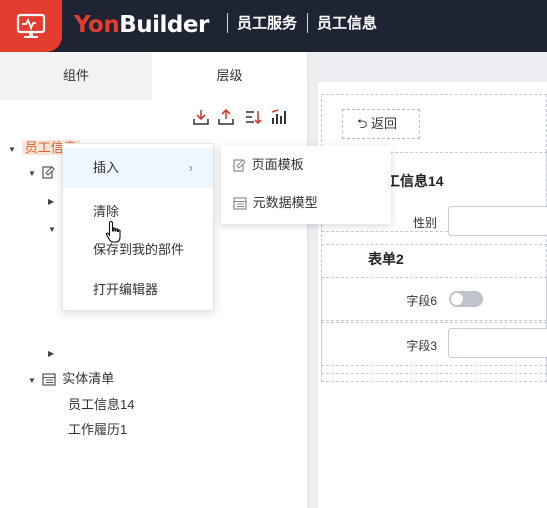  Describe the element at coordinates (415, 181) in the screenshot. I see `form-title: 工信息14` at that location.